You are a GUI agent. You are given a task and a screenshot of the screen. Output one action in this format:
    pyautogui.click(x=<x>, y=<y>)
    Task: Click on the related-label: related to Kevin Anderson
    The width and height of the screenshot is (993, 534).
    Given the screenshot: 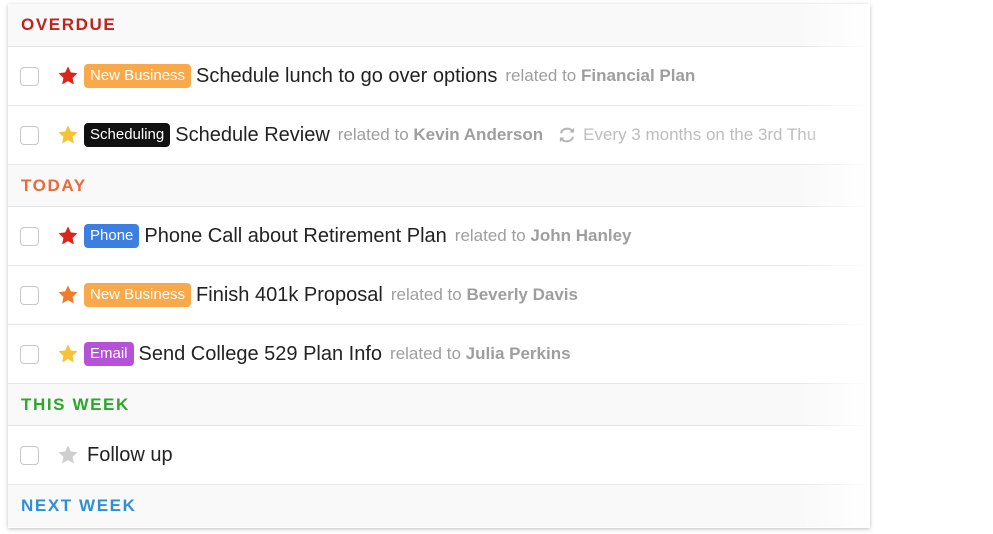 What is the action you would take?
    pyautogui.click(x=440, y=135)
    